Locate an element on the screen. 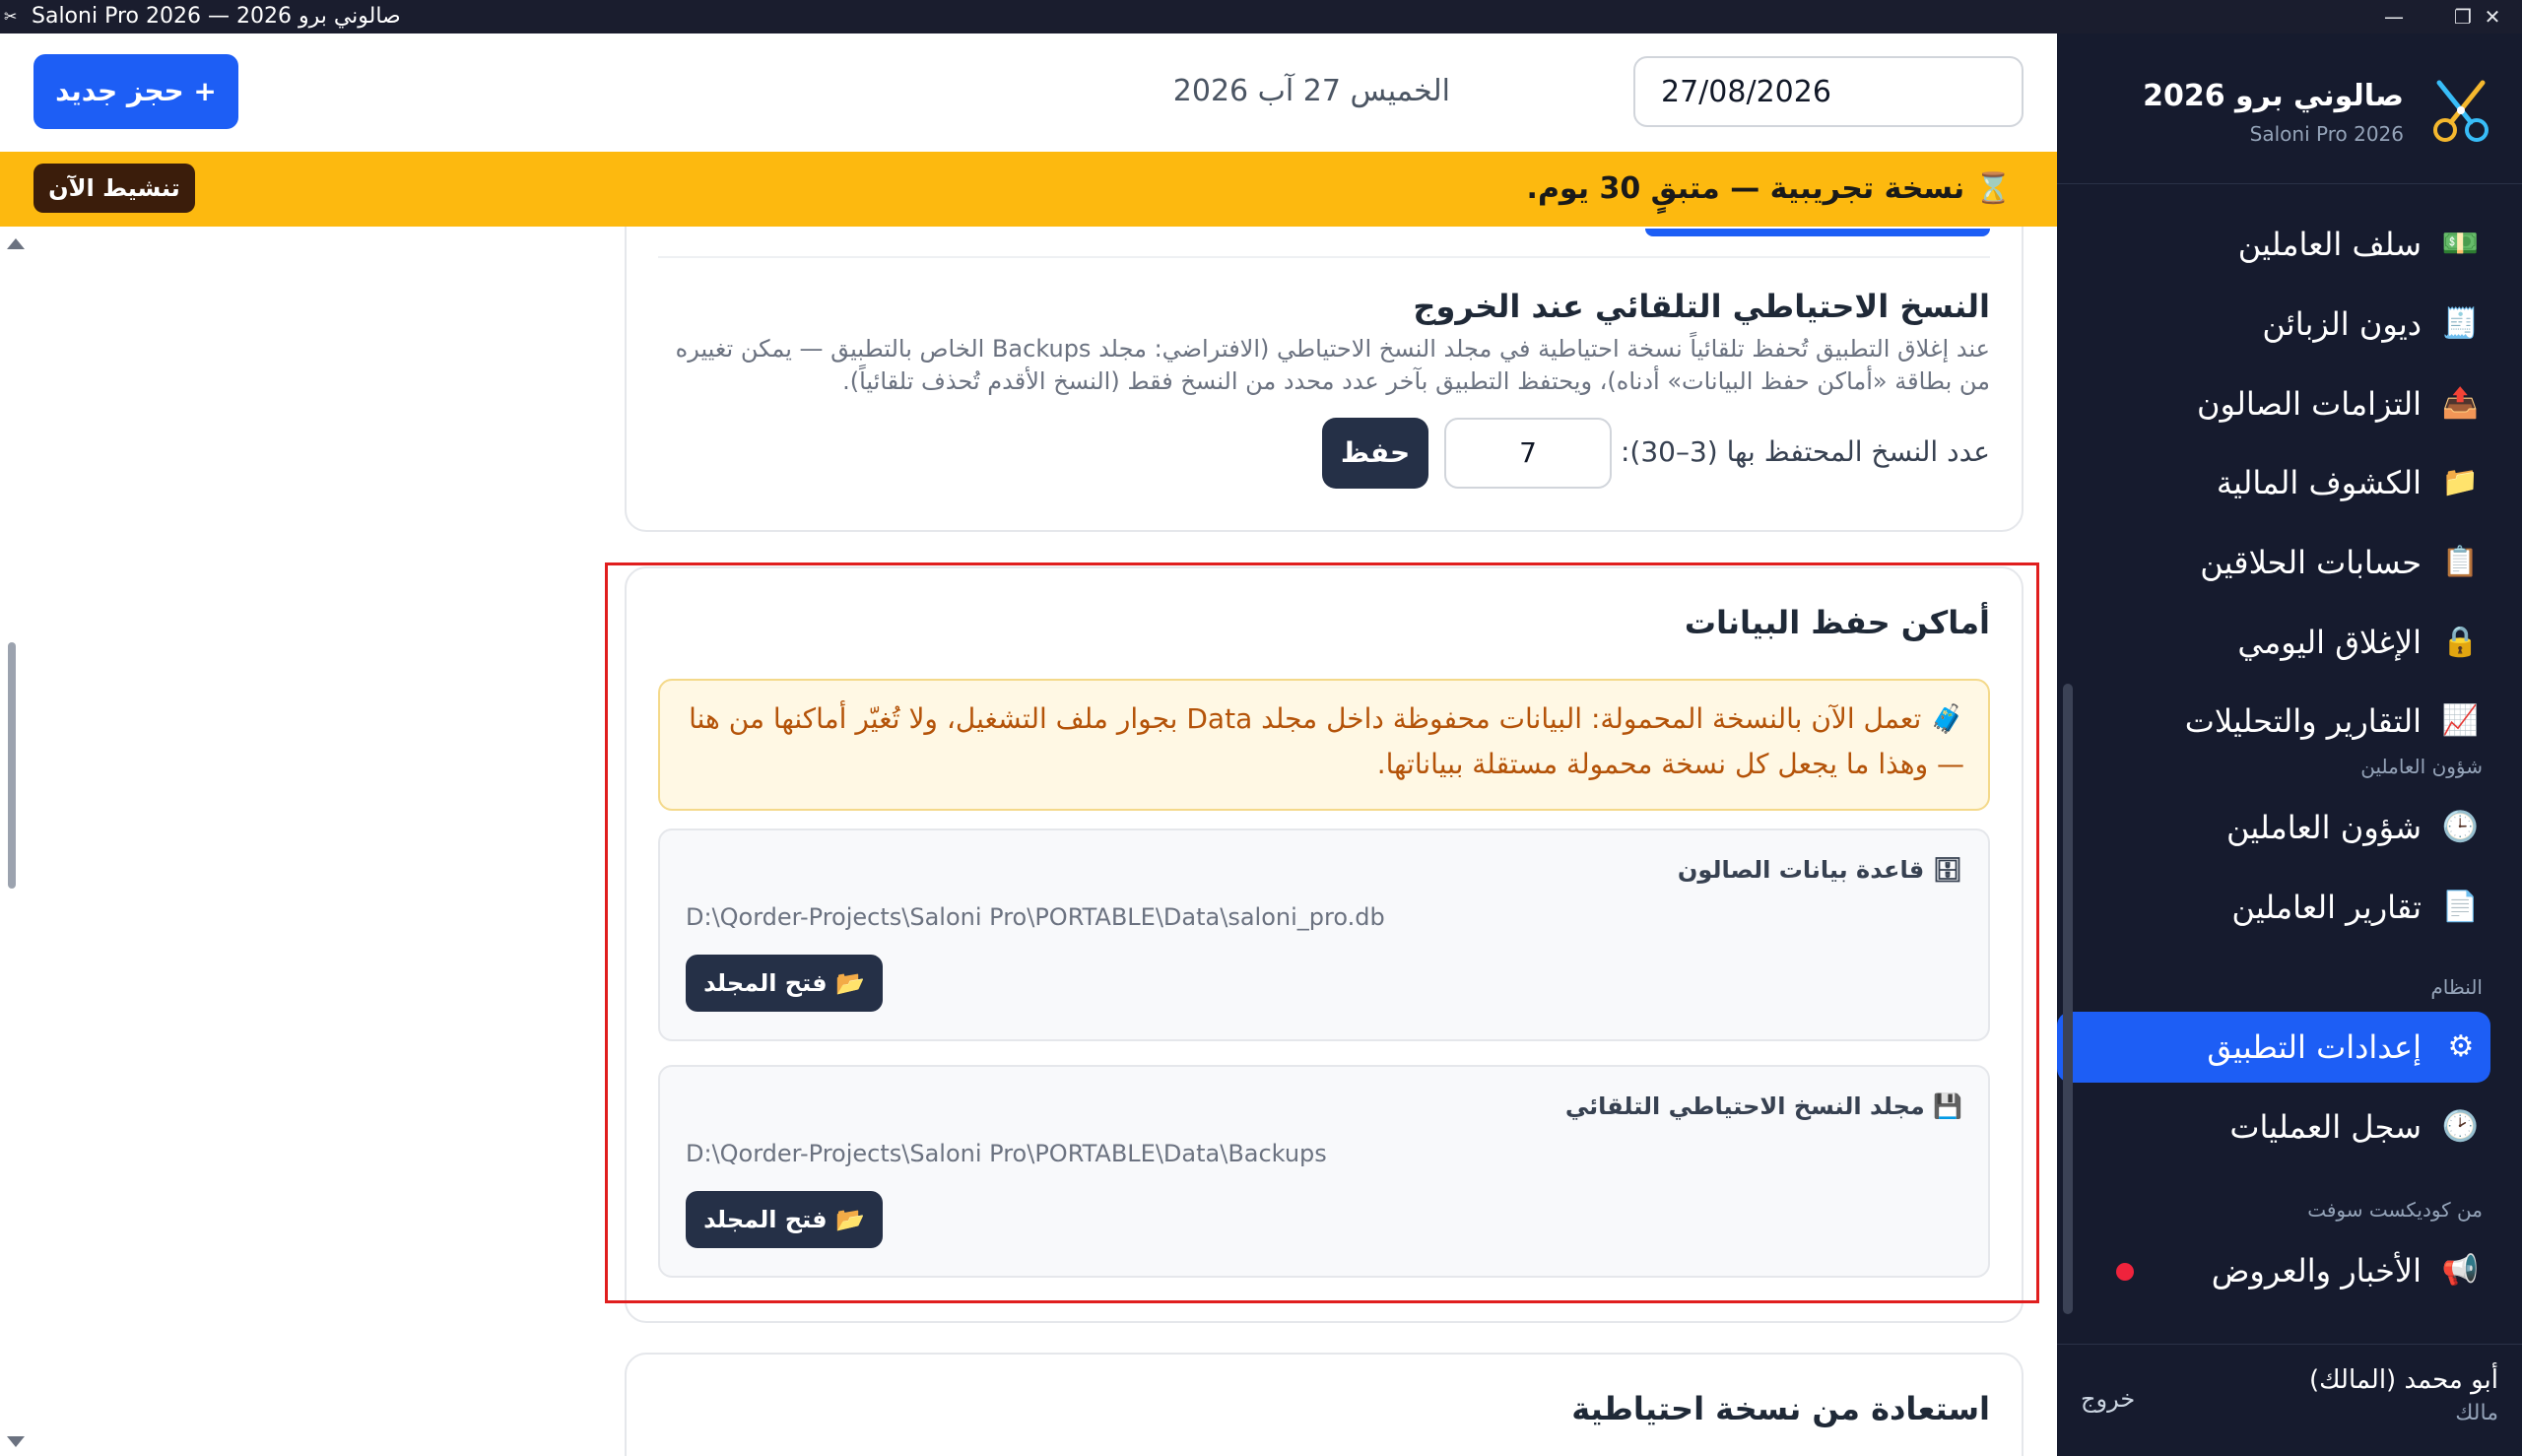  sidebar-scrollbar-thumb is located at coordinates (2068, 999).